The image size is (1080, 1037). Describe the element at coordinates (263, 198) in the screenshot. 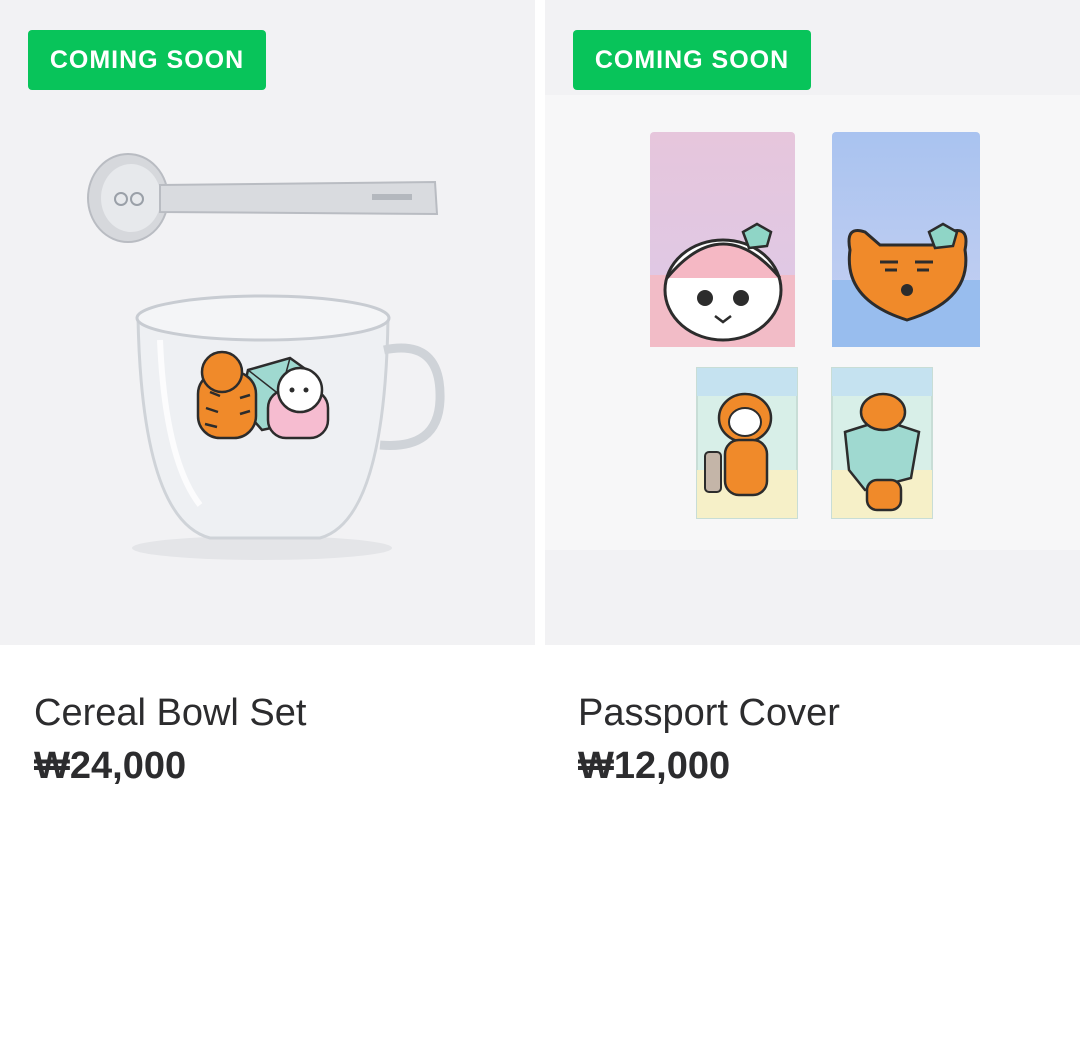

I see `spoon-icon` at that location.